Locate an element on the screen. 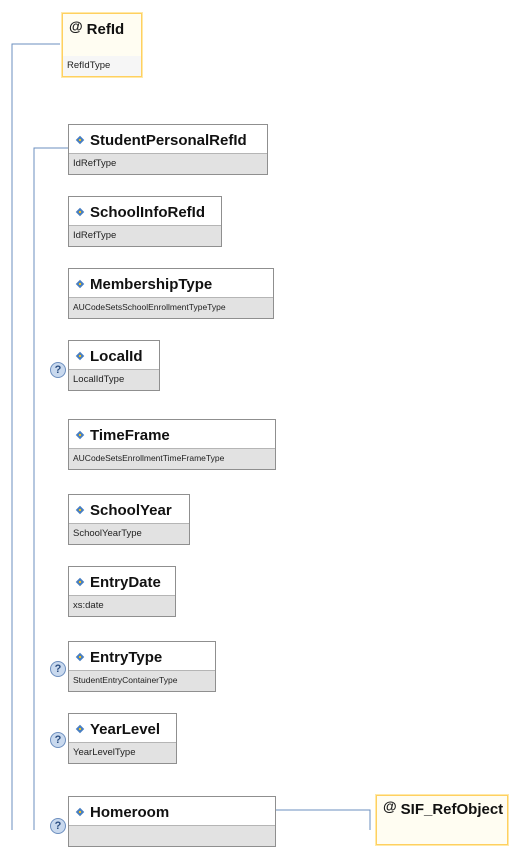 The image size is (509, 847). node-name: StudentPersonalRefId is located at coordinates (168, 140).